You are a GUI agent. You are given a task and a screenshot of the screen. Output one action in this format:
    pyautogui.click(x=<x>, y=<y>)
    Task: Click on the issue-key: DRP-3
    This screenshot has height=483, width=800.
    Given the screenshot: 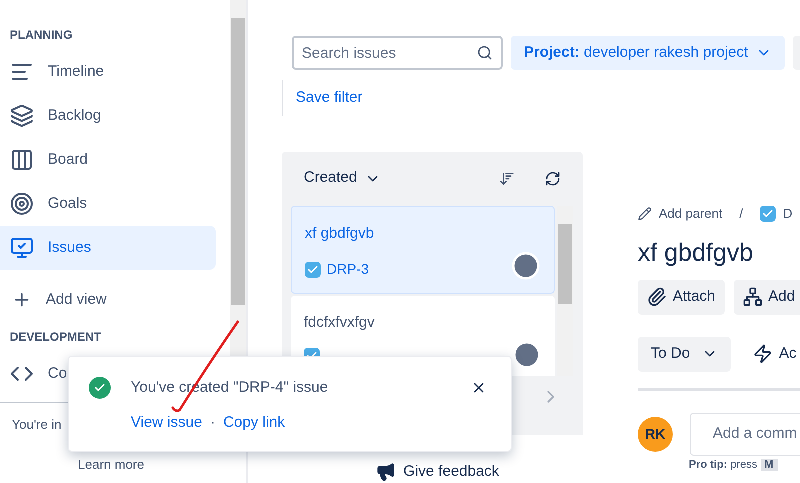 What is the action you would take?
    pyautogui.click(x=348, y=269)
    